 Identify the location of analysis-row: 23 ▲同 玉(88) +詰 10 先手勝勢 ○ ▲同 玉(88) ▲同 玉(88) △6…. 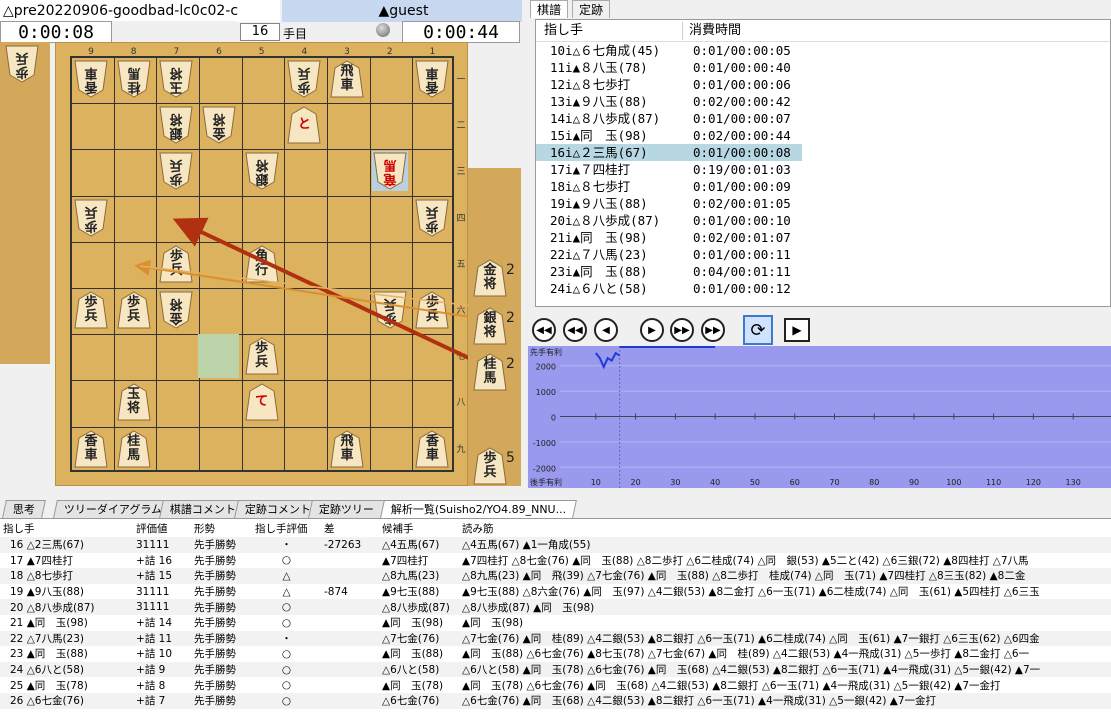
(555, 654).